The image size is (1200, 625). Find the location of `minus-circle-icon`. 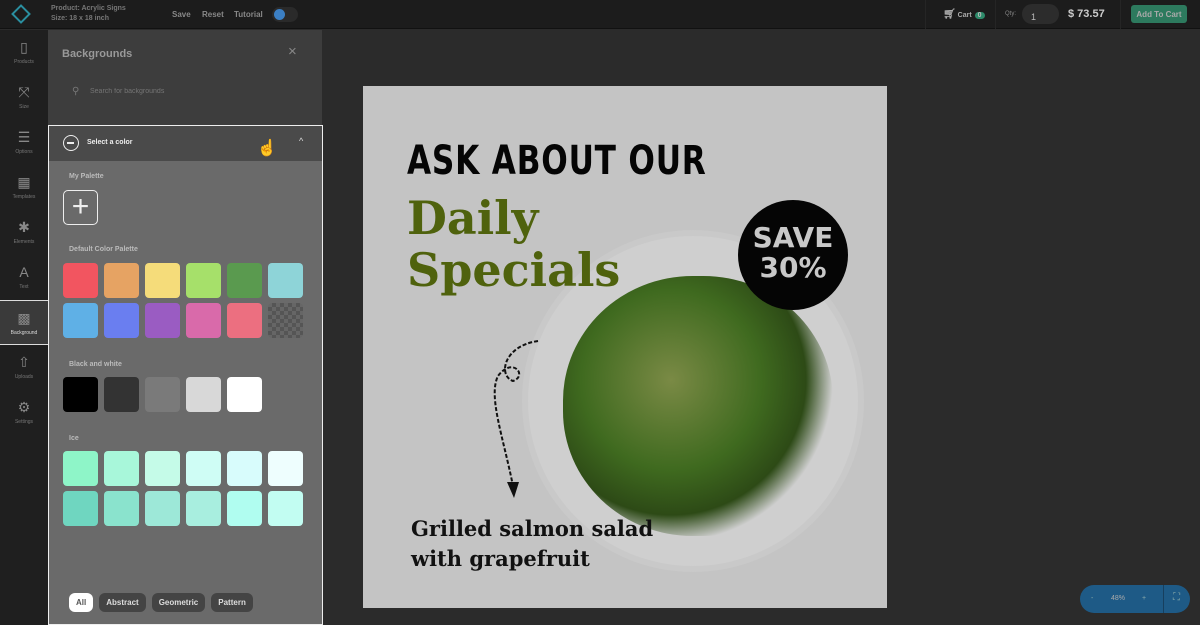

minus-circle-icon is located at coordinates (71, 143).